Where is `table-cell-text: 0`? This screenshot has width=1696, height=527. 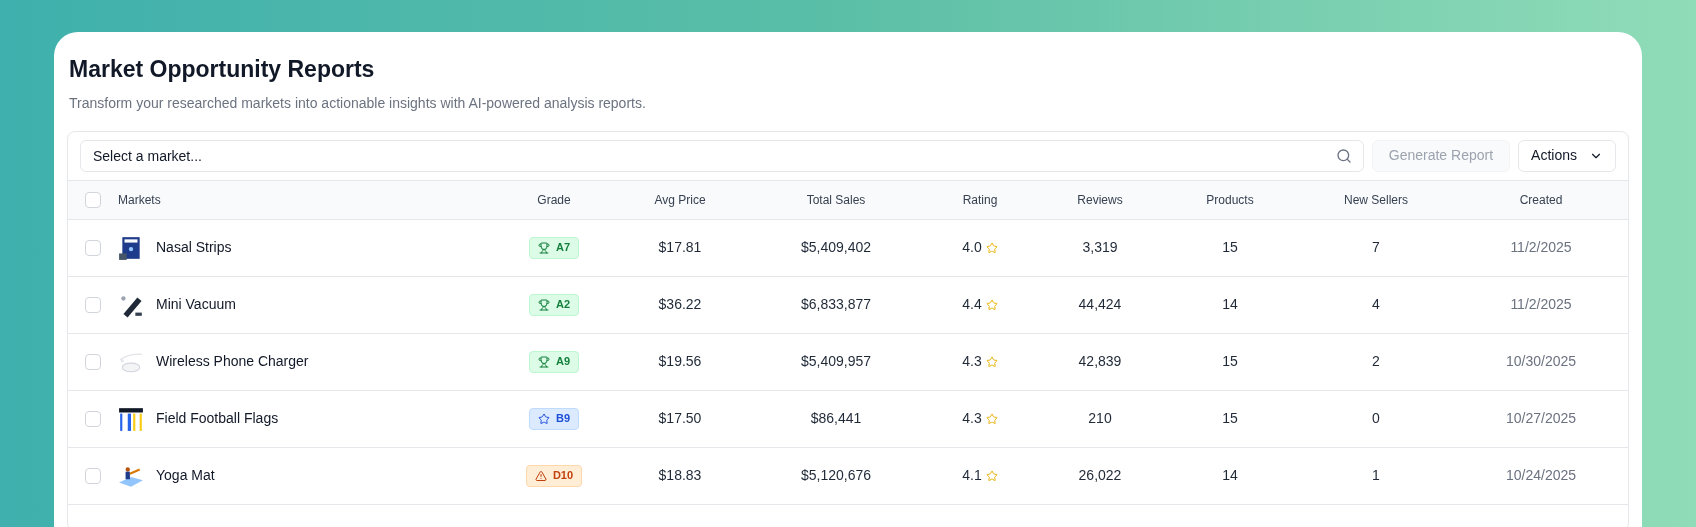 table-cell-text: 0 is located at coordinates (1376, 418).